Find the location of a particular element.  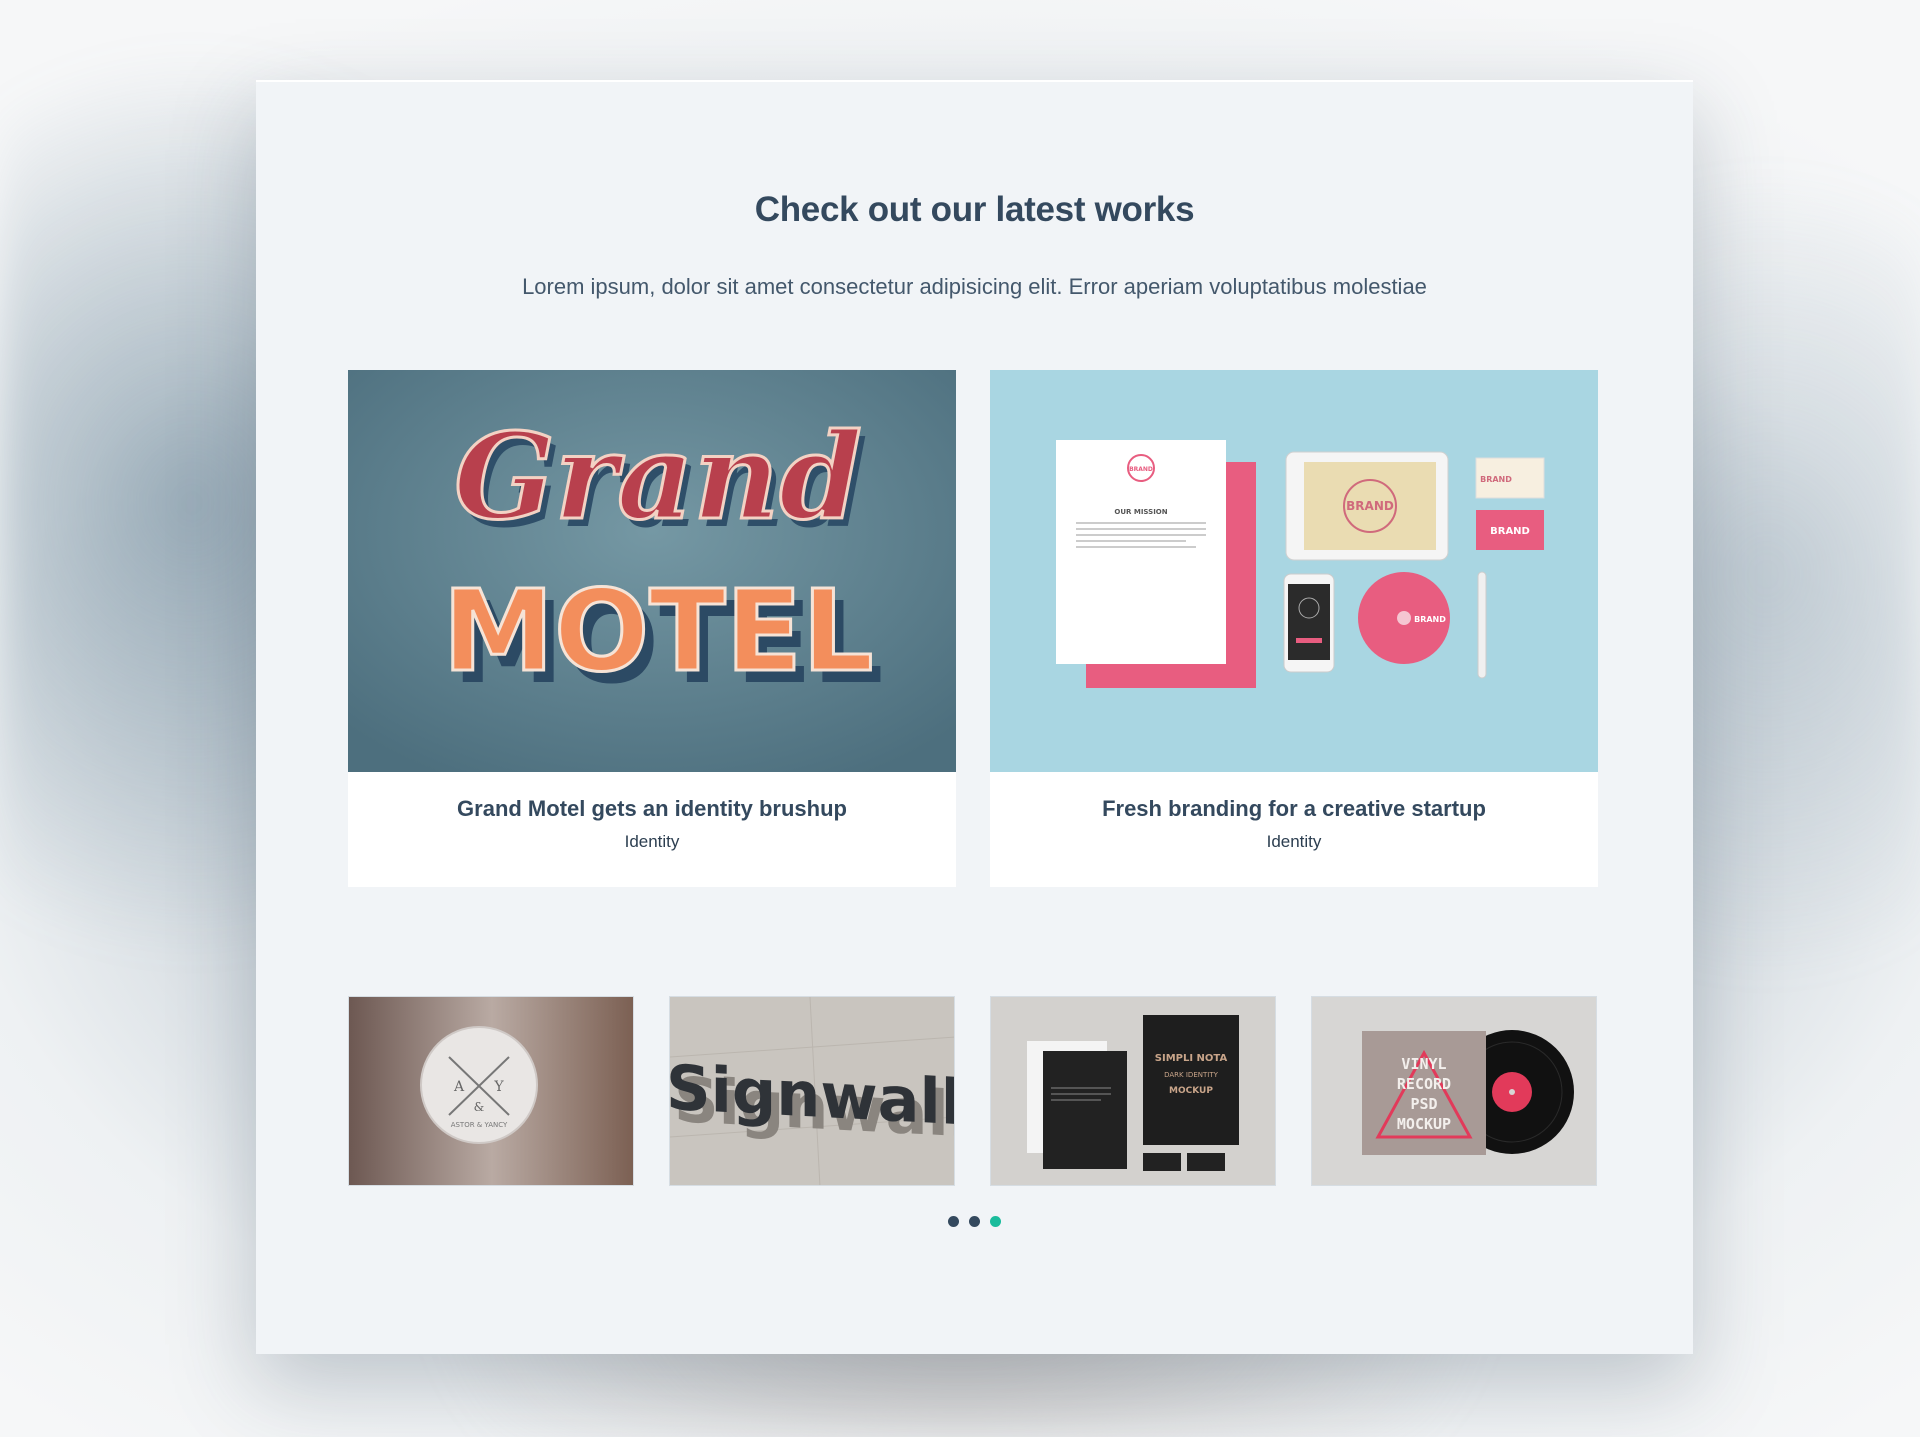

motel-block-text: MOTEL is located at coordinates (658, 632).